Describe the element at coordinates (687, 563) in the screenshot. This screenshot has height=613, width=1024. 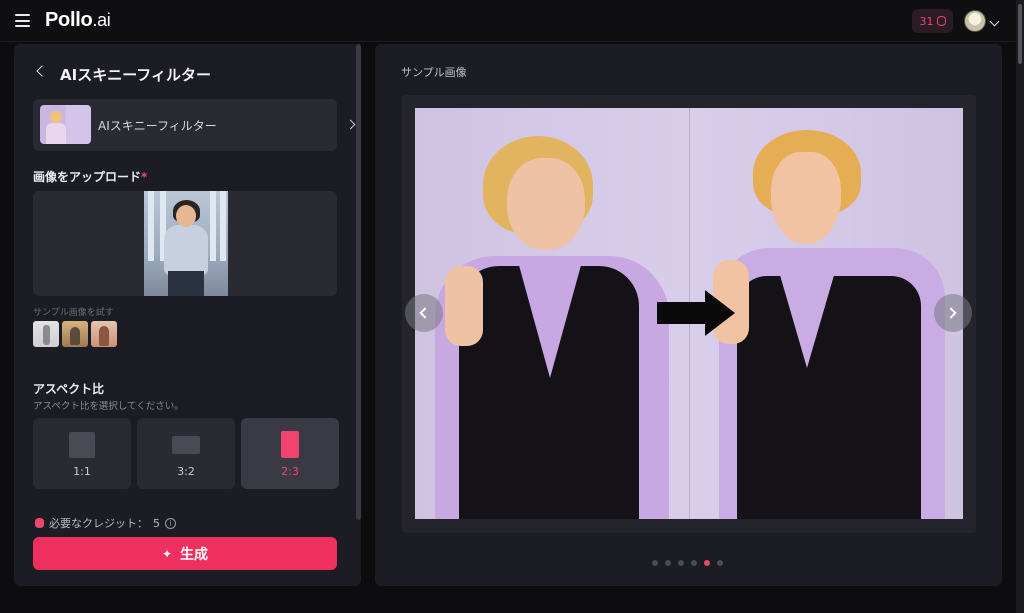
I see `carousel-dots` at that location.